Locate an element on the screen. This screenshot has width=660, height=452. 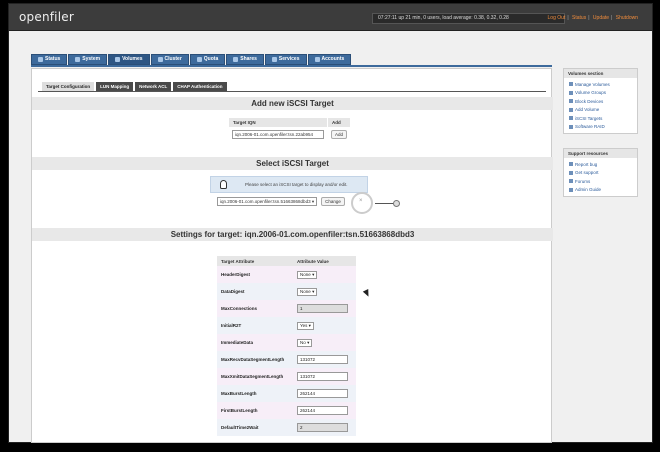
services-icon is located at coordinates (274, 59).